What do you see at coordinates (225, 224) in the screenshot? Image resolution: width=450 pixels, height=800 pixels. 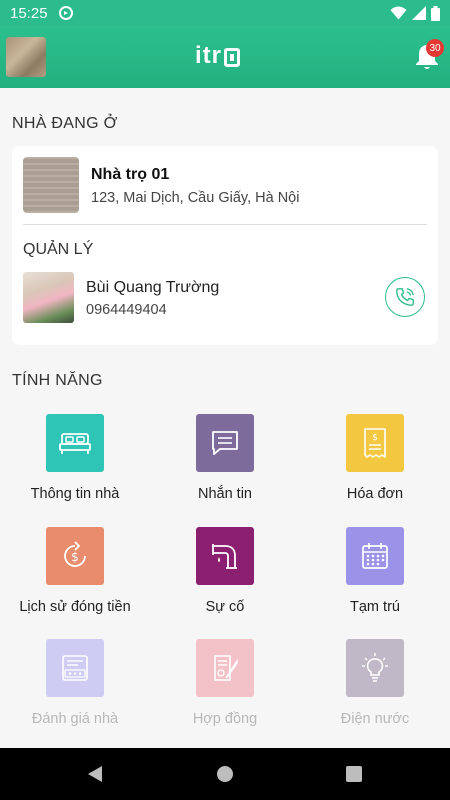 I see `divider` at bounding box center [225, 224].